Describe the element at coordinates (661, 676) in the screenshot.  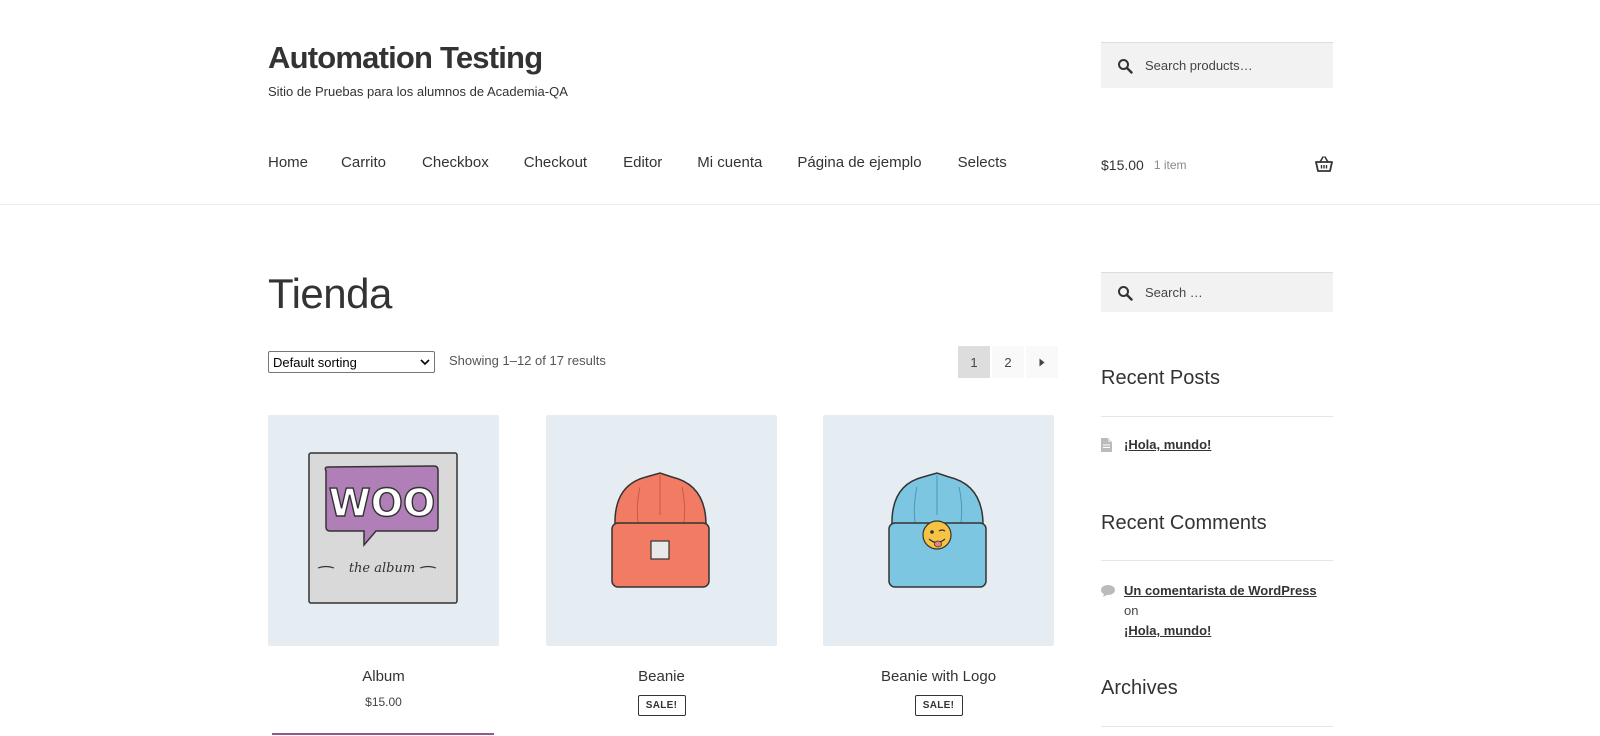
I see `product-name: Beanie` at that location.